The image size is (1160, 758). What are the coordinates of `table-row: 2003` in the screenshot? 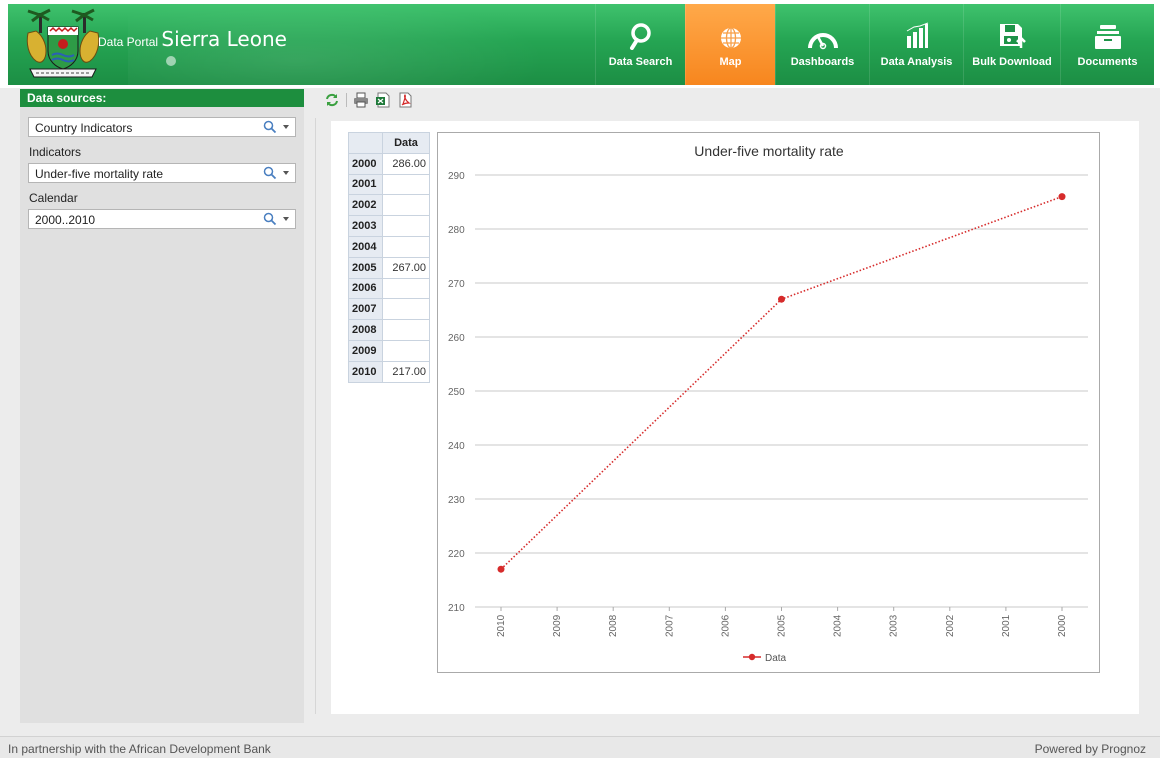 It's located at (389, 226).